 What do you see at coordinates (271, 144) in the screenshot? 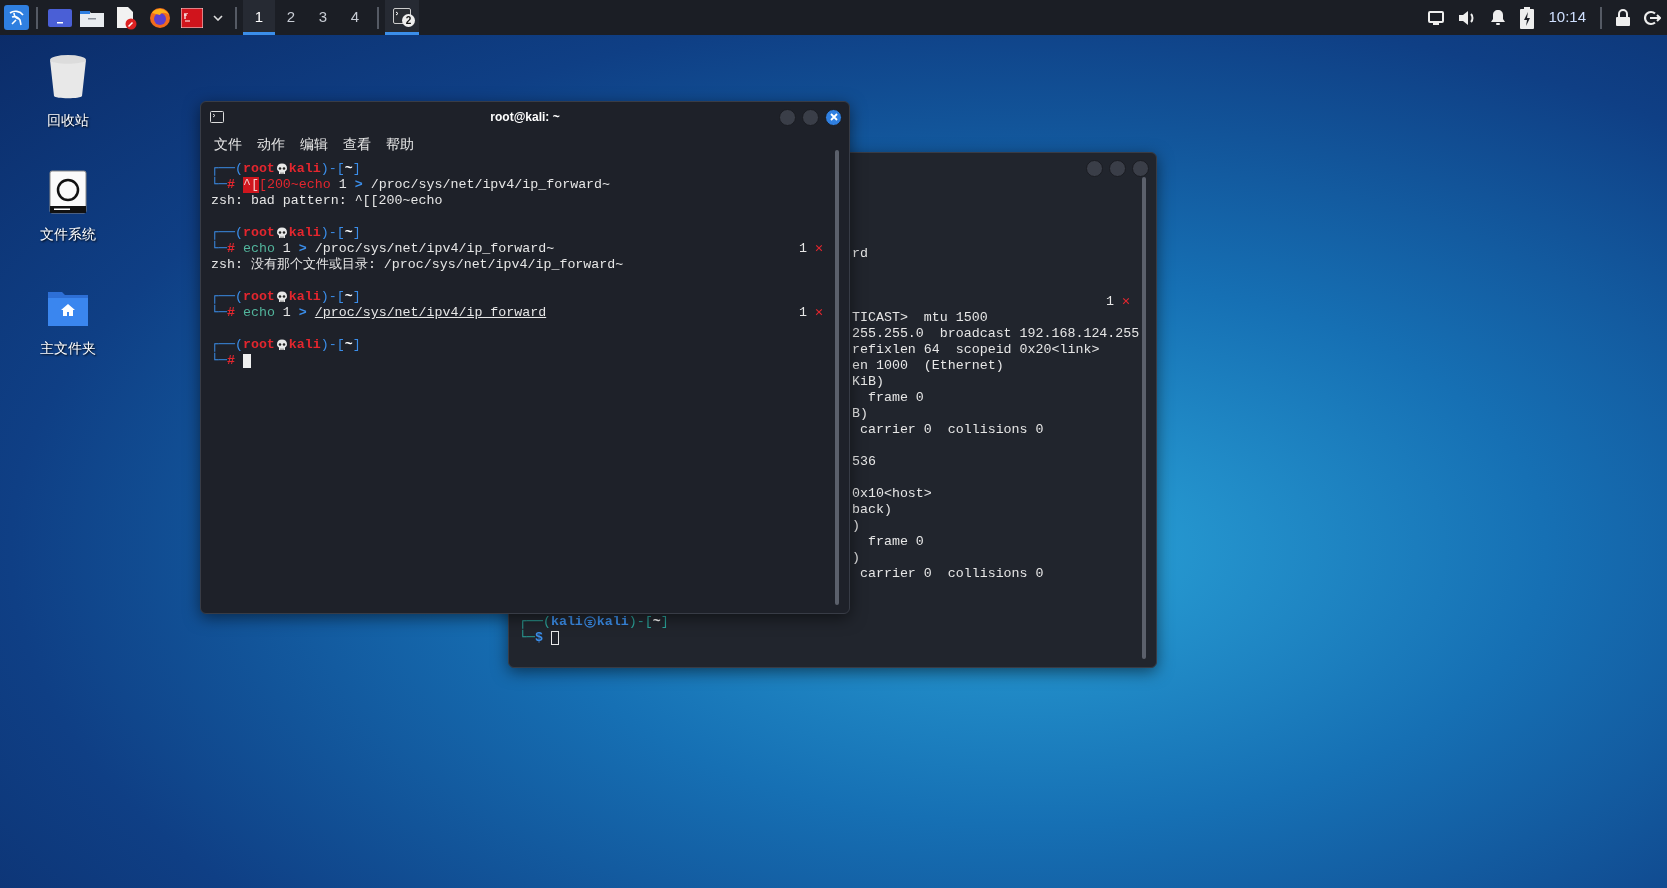
I see `menu-item: 动作` at bounding box center [271, 144].